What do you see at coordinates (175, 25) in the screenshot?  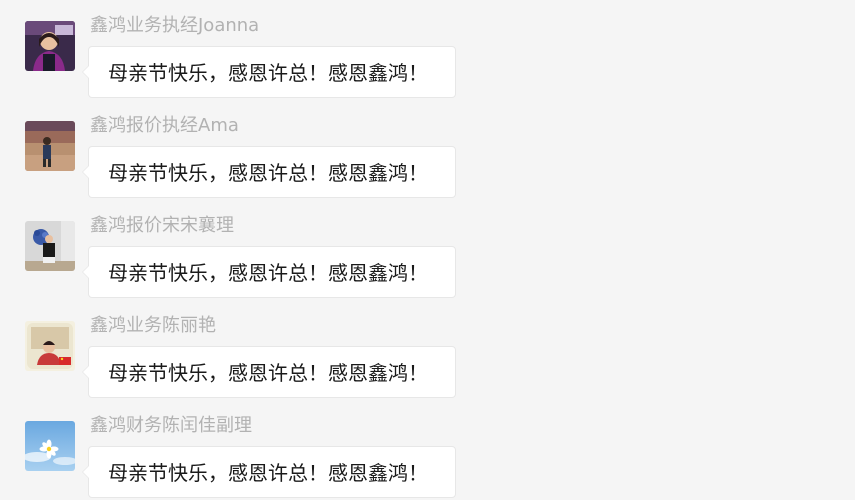 I see `sender-name: 鑫鸿业务执经Joanna` at bounding box center [175, 25].